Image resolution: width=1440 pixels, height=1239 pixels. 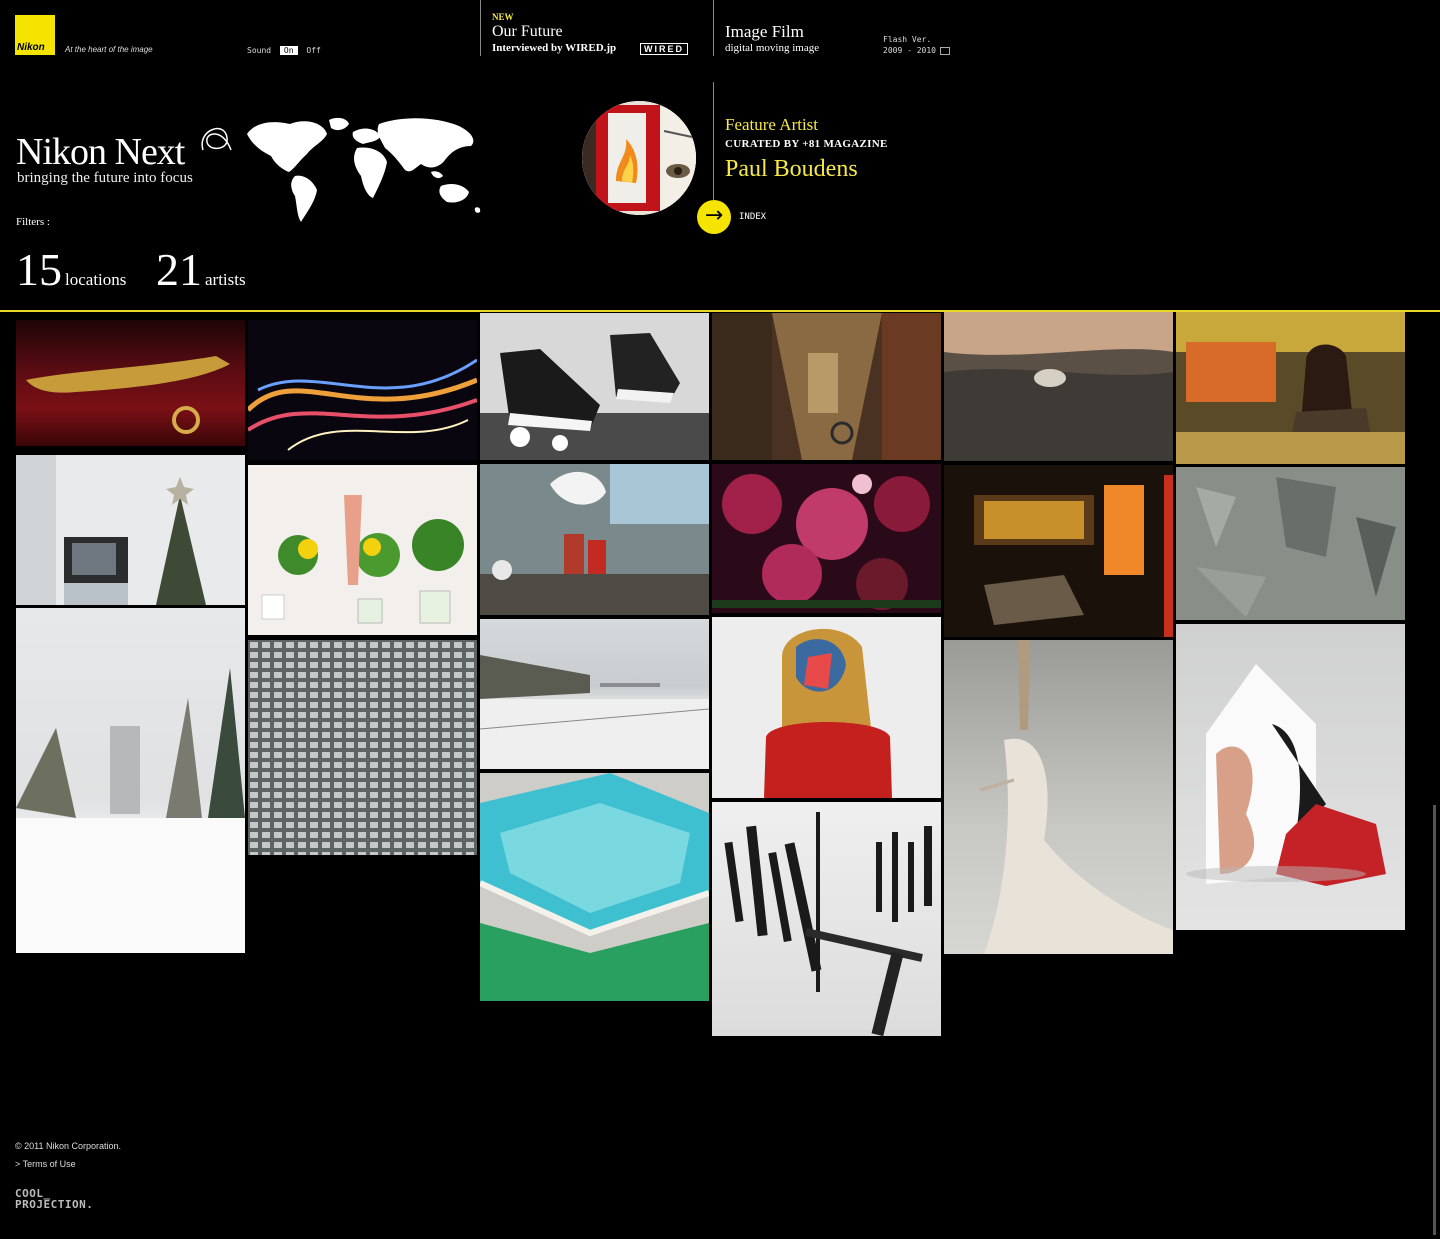 What do you see at coordinates (225, 279) in the screenshot?
I see `artists-label: artists` at bounding box center [225, 279].